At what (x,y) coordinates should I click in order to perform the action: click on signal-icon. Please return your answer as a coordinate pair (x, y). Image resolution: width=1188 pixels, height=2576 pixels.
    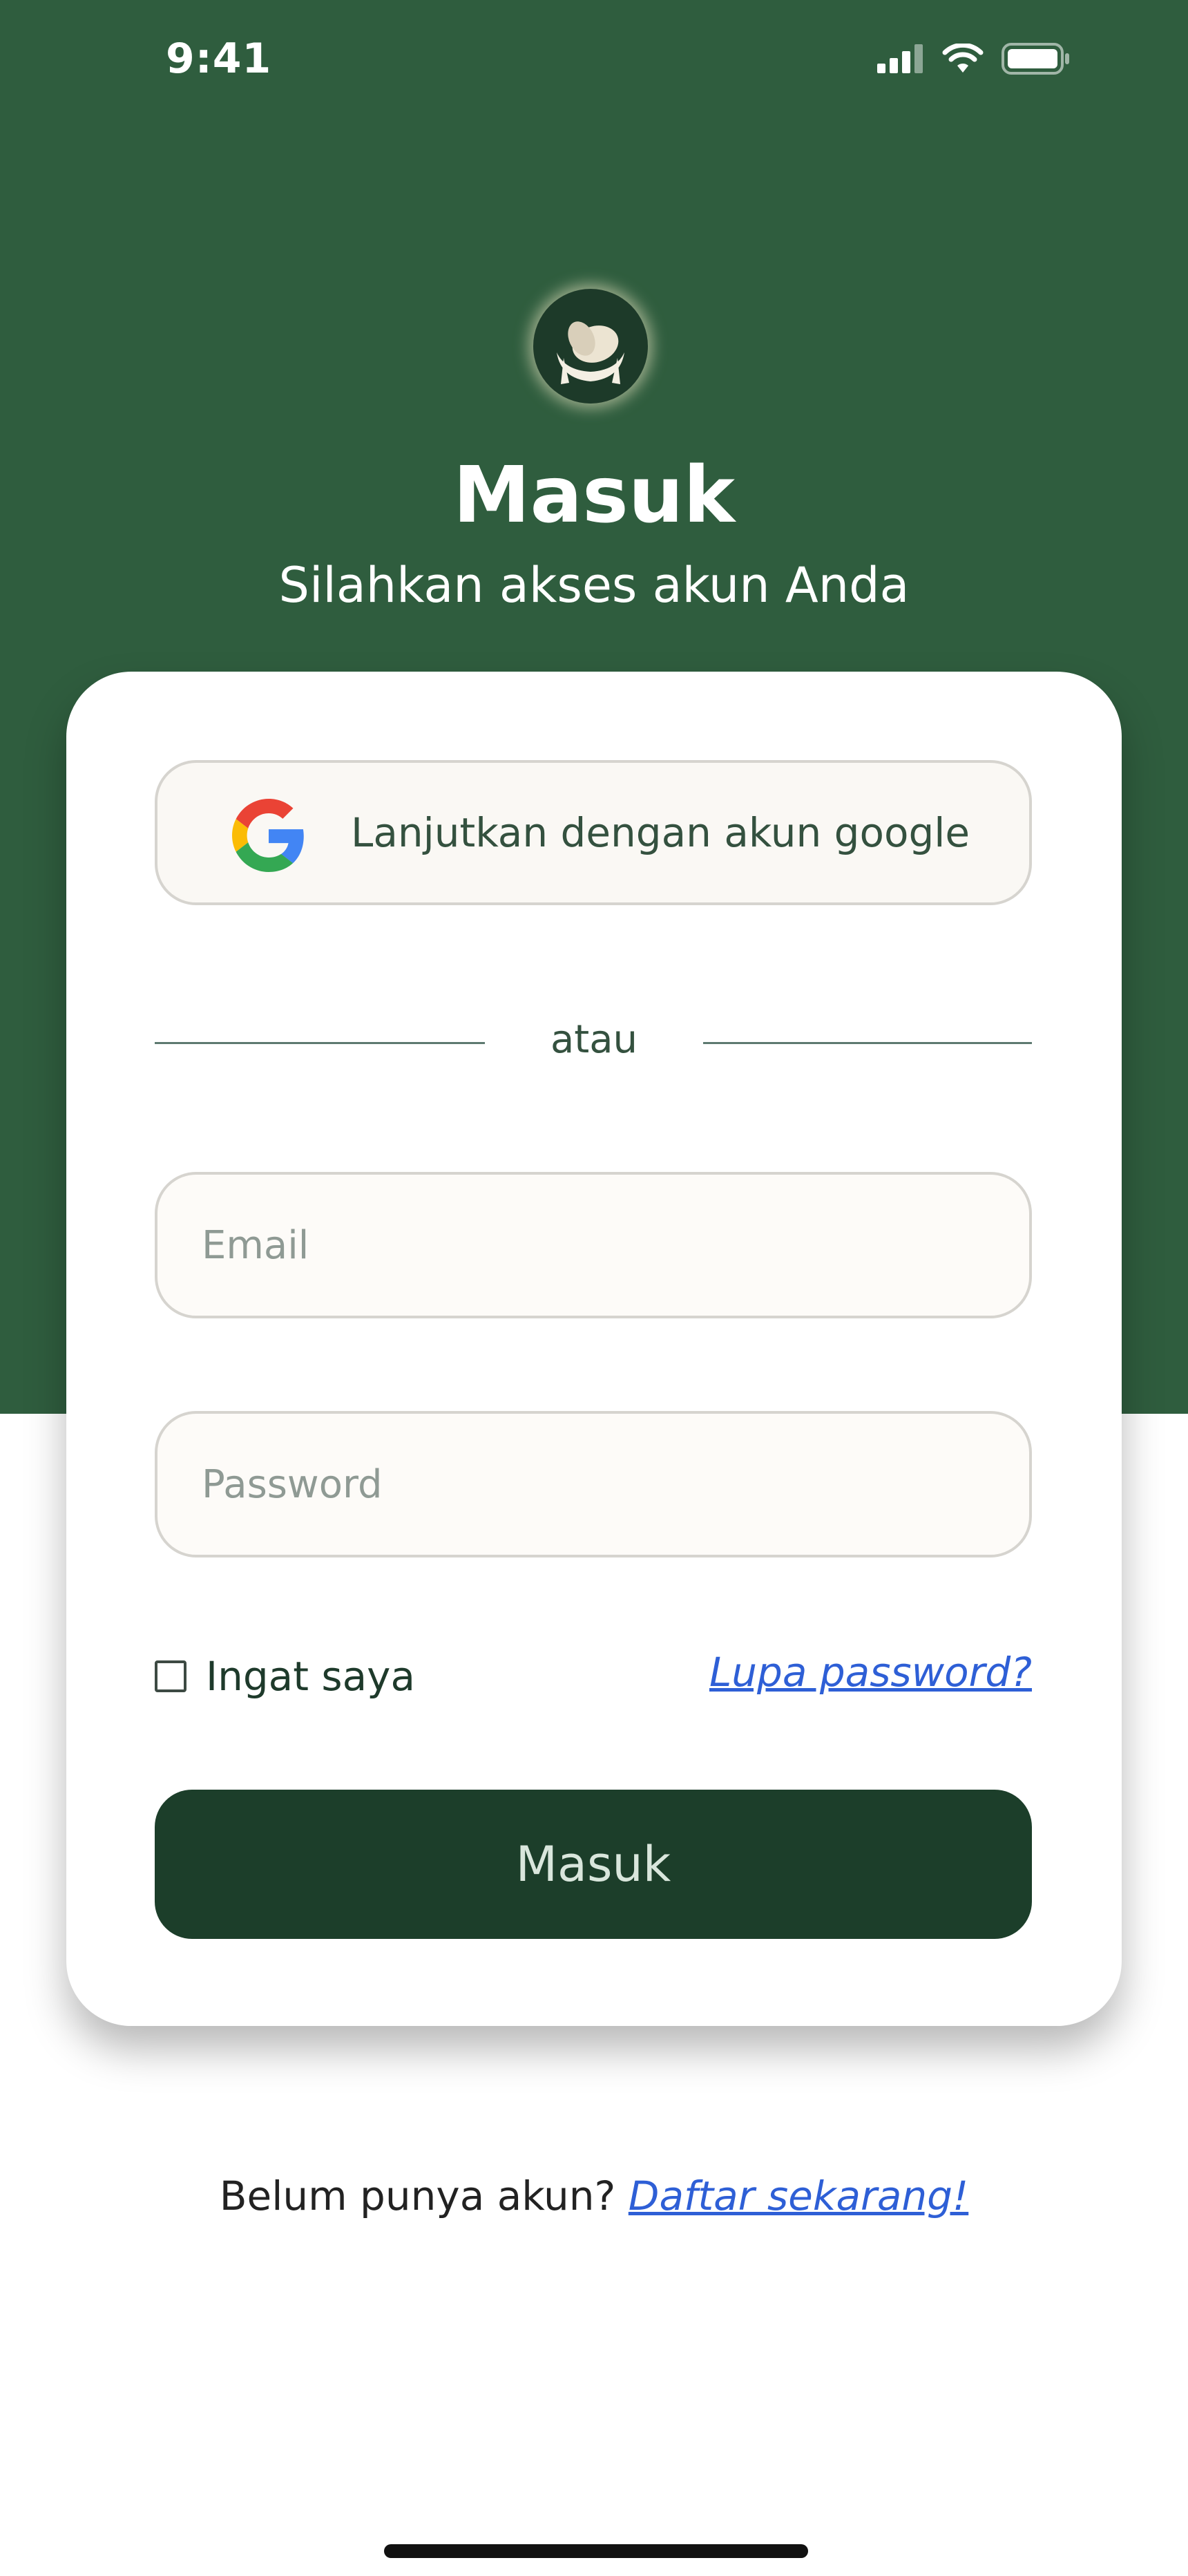
    Looking at the image, I should click on (900, 60).